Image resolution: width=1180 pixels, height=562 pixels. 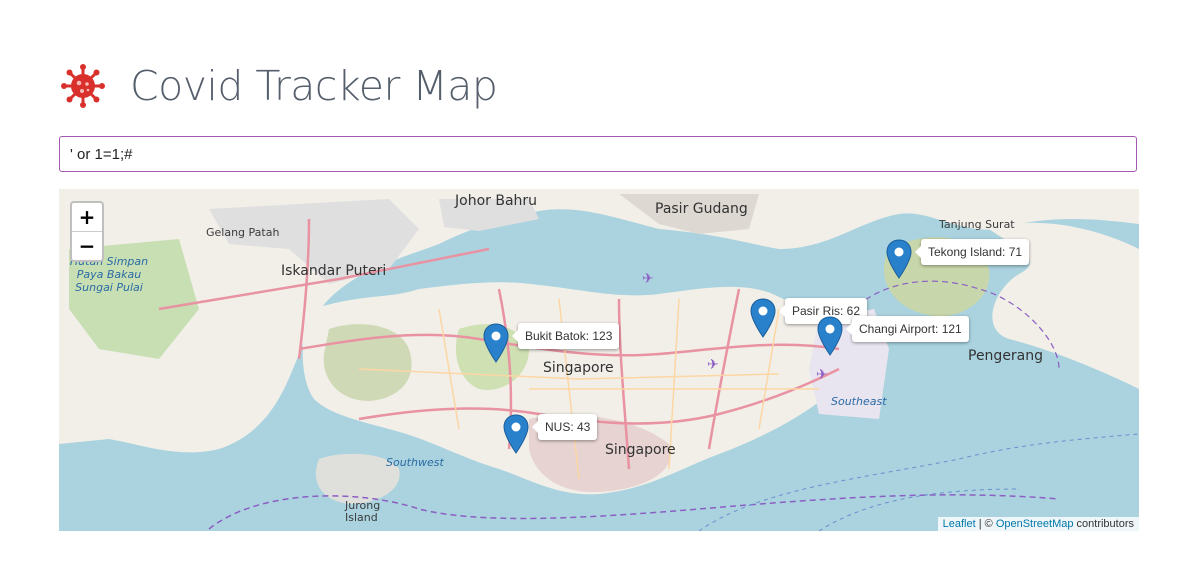 What do you see at coordinates (640, 450) in the screenshot?
I see `map-label-singapore-south: Singapore` at bounding box center [640, 450].